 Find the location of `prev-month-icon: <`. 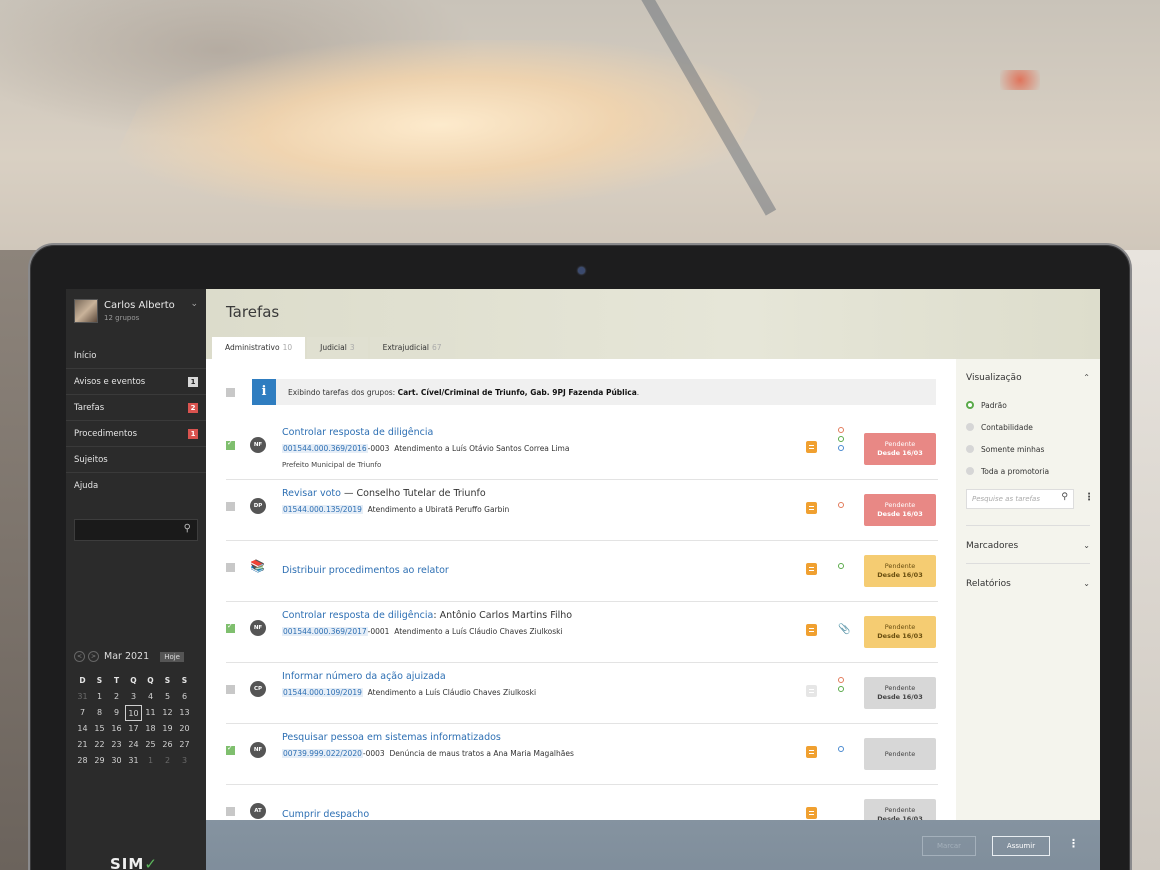

prev-month-icon: < is located at coordinates (79, 656).